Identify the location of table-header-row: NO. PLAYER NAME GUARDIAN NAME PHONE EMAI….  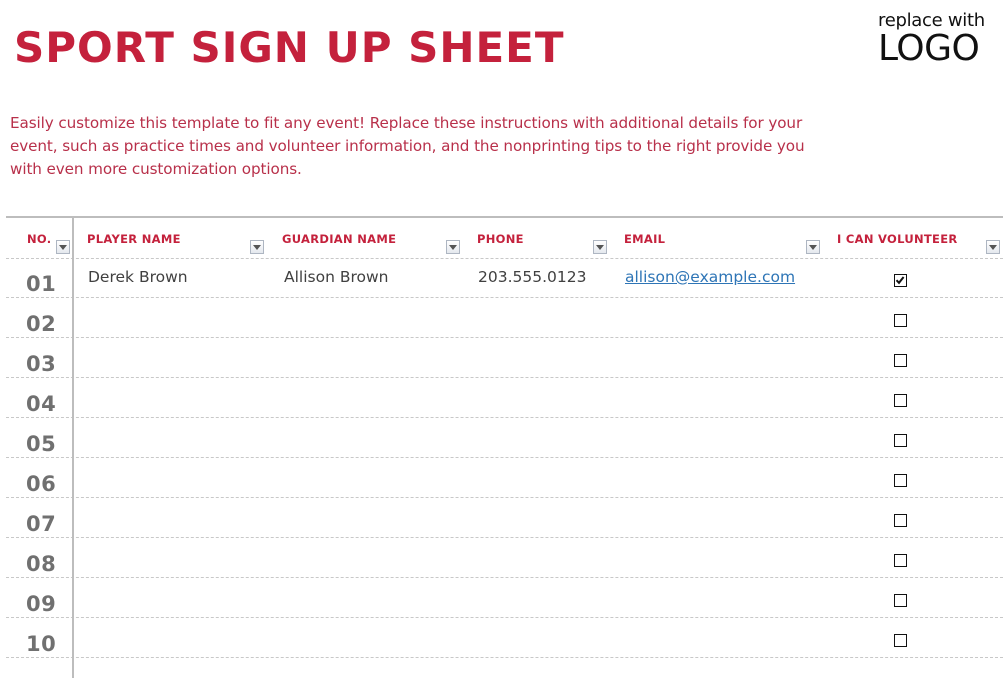
(504, 238).